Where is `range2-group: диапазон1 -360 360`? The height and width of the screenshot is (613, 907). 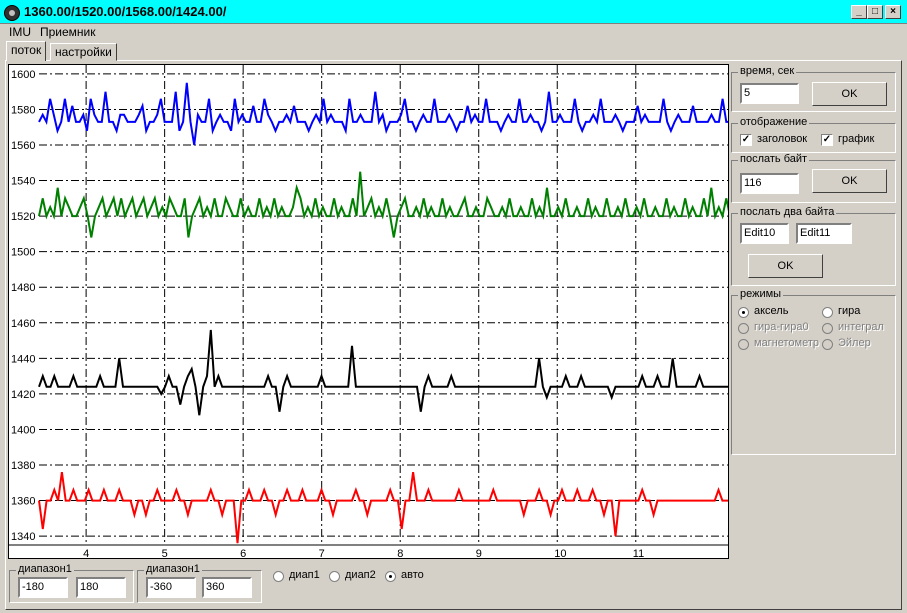
range2-group: диапазон1 -360 360 is located at coordinates (199, 583).